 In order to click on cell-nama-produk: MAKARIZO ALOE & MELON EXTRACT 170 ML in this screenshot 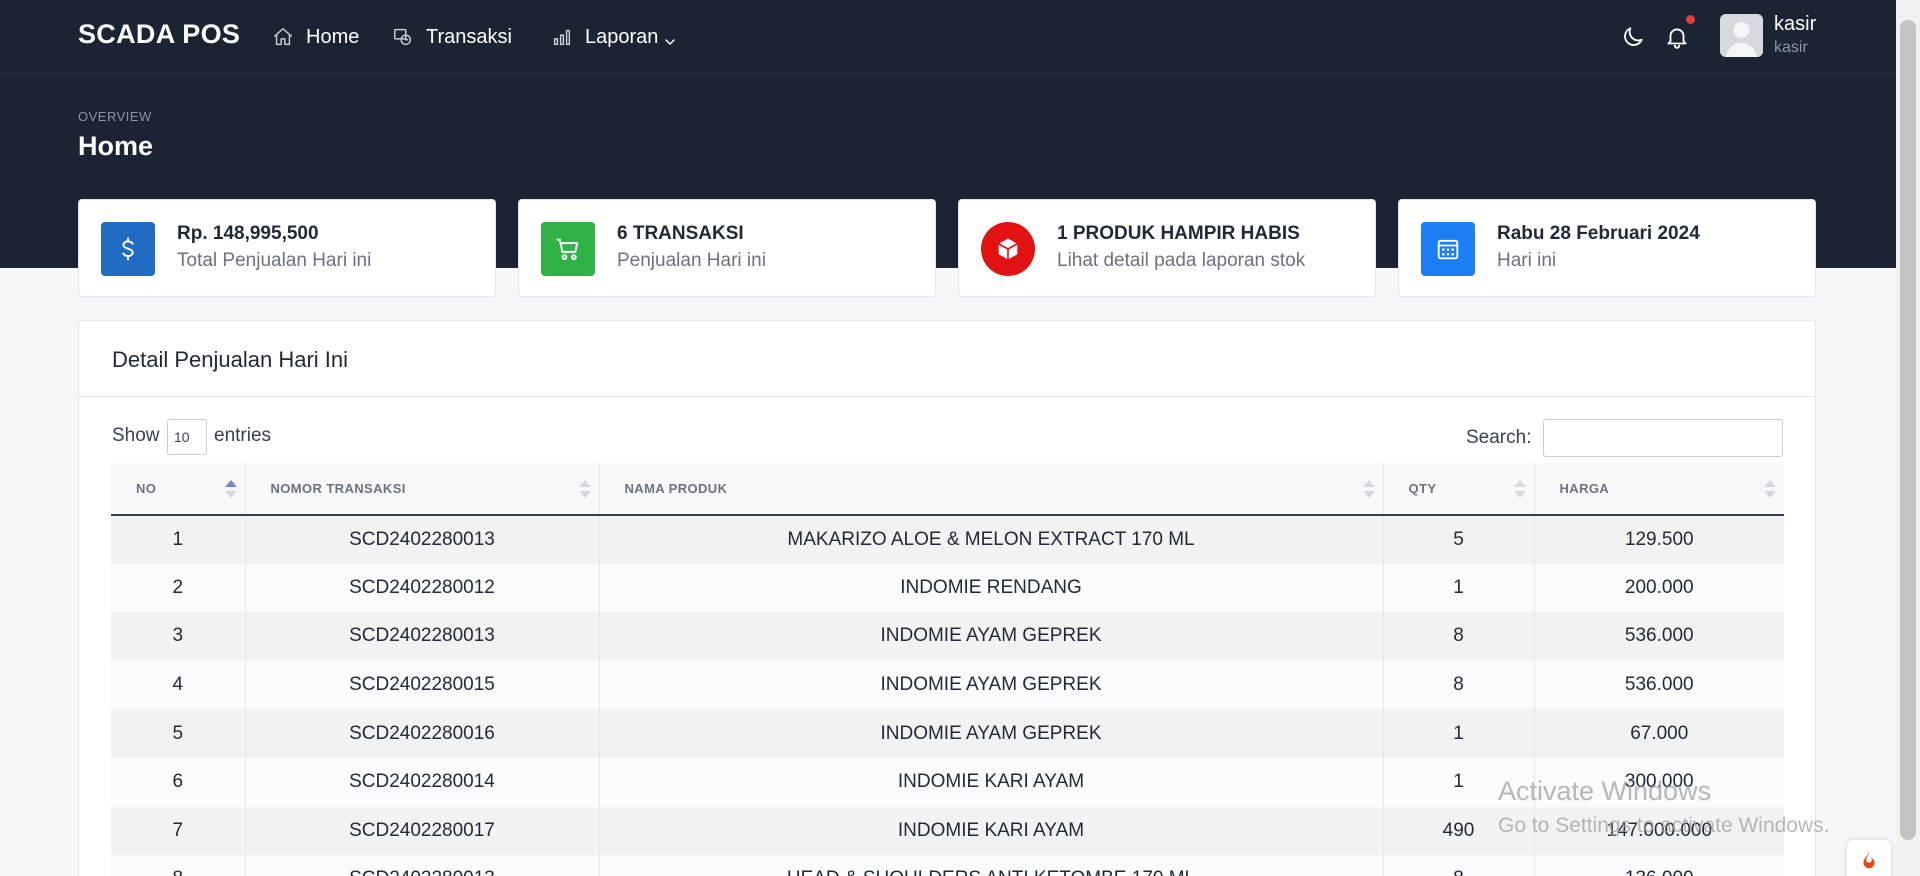, I will do `click(991, 539)`.